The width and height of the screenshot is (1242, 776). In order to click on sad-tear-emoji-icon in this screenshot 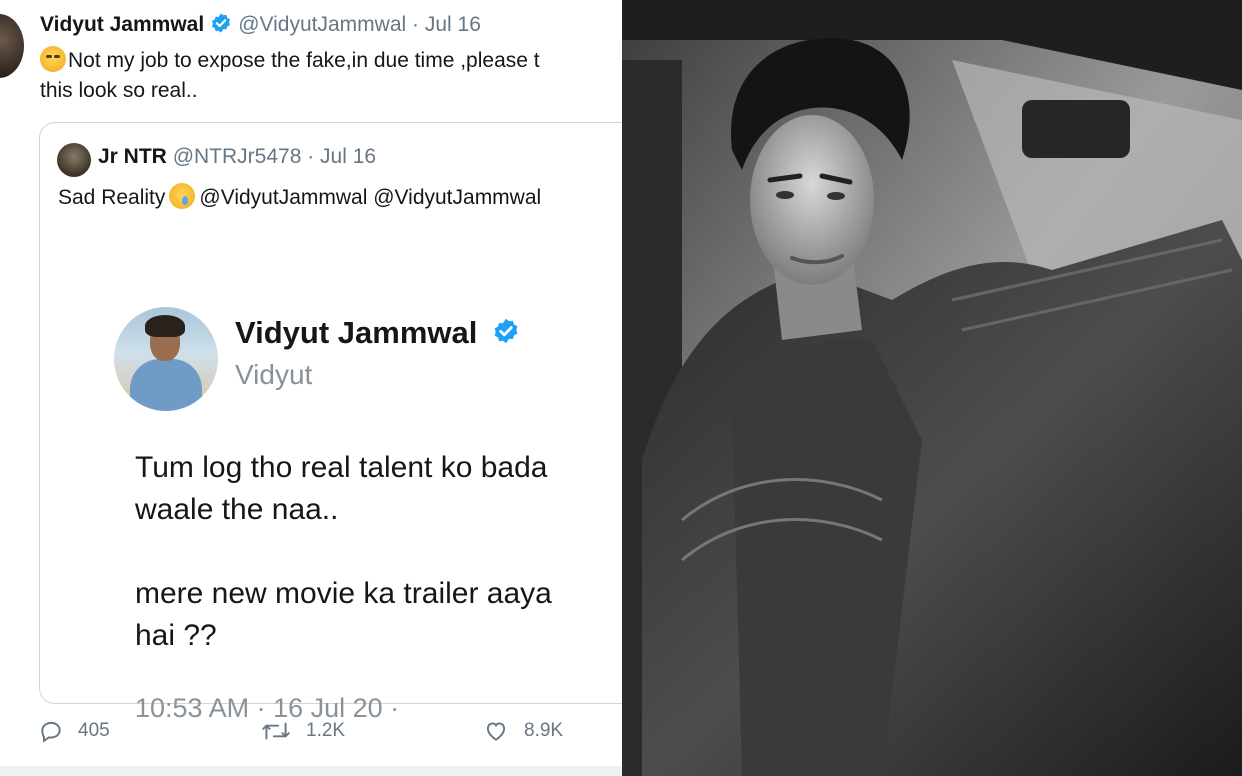, I will do `click(182, 196)`.